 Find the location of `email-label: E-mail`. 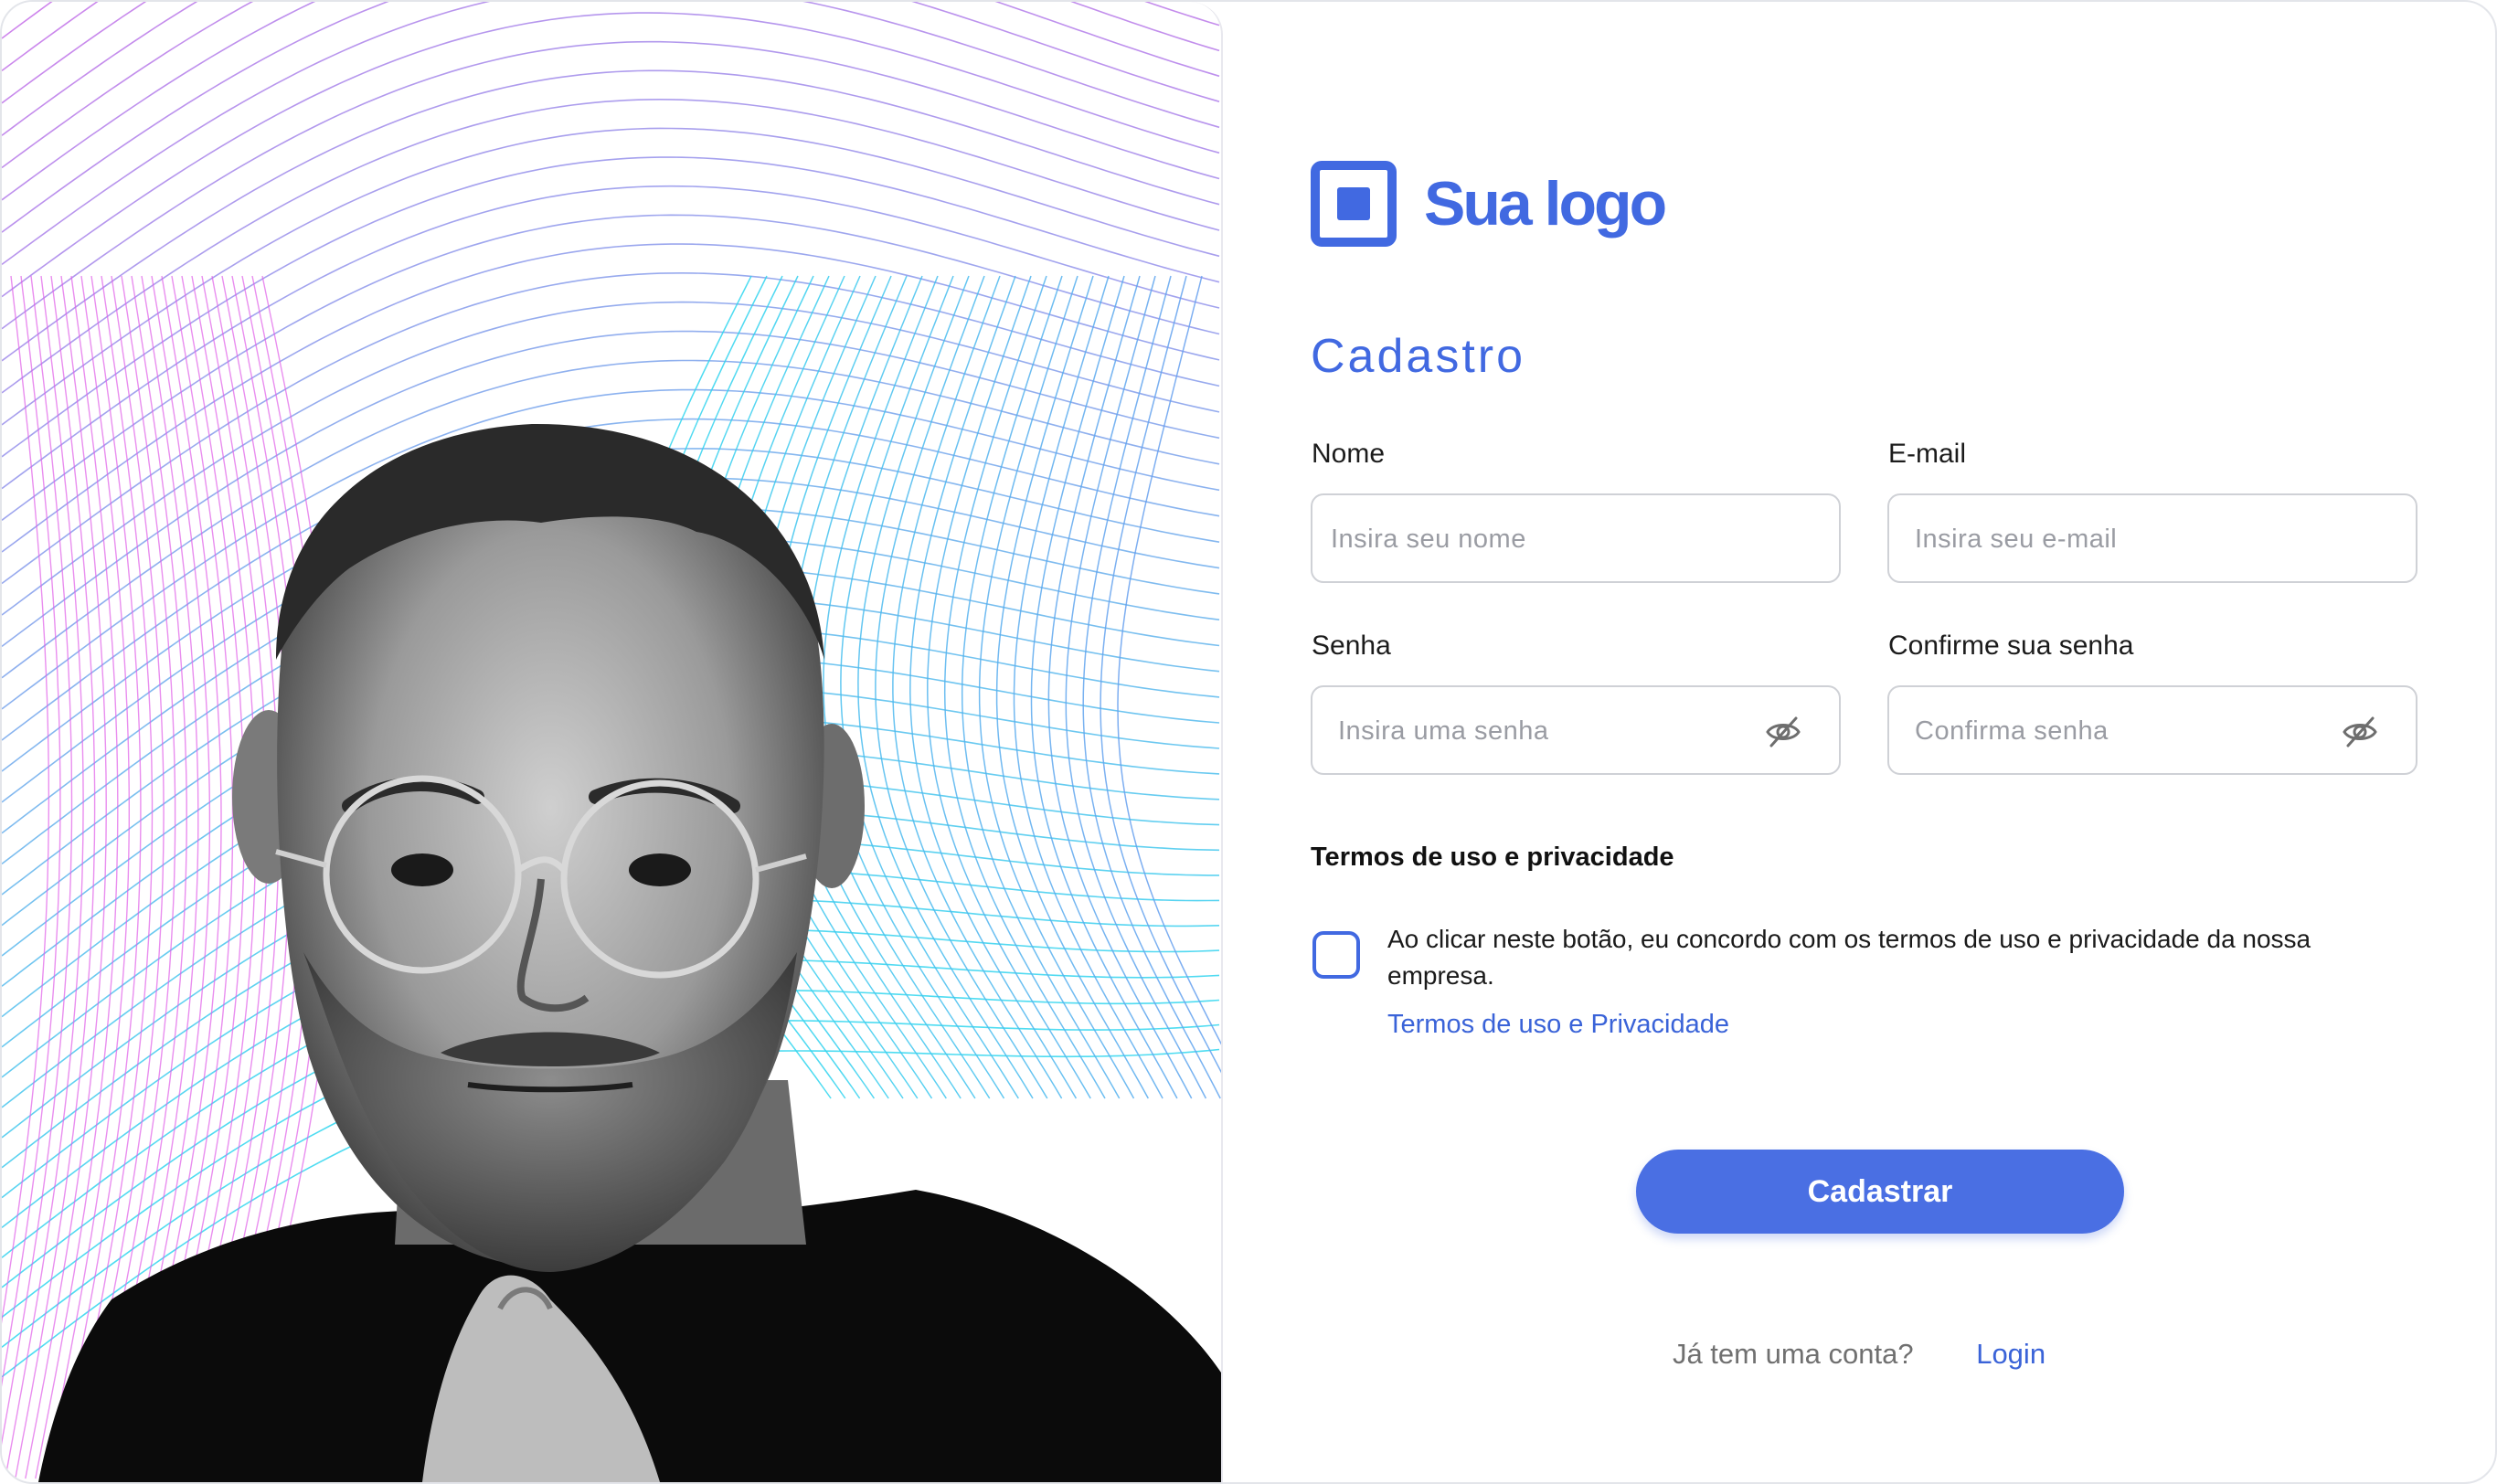

email-label: E-mail is located at coordinates (1927, 454).